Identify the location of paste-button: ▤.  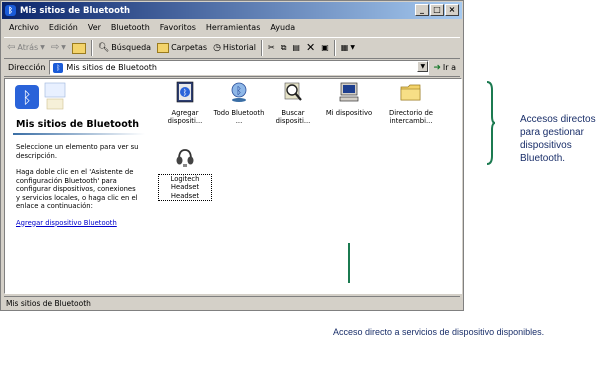
(296, 48).